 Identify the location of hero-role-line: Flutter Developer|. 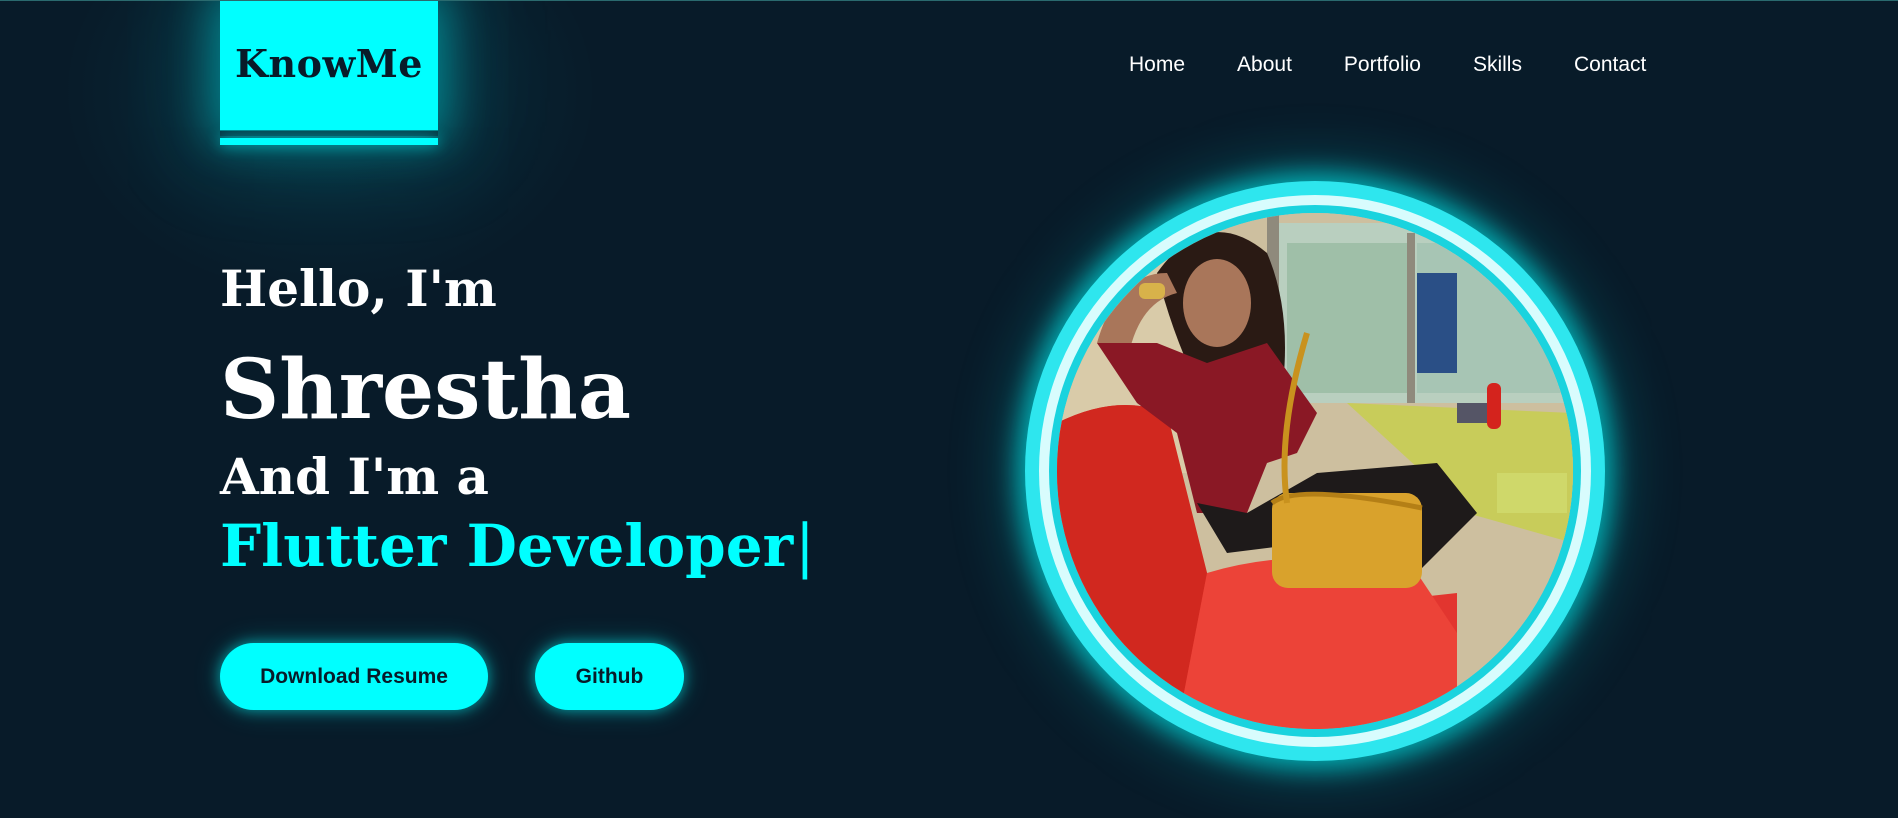
(517, 546).